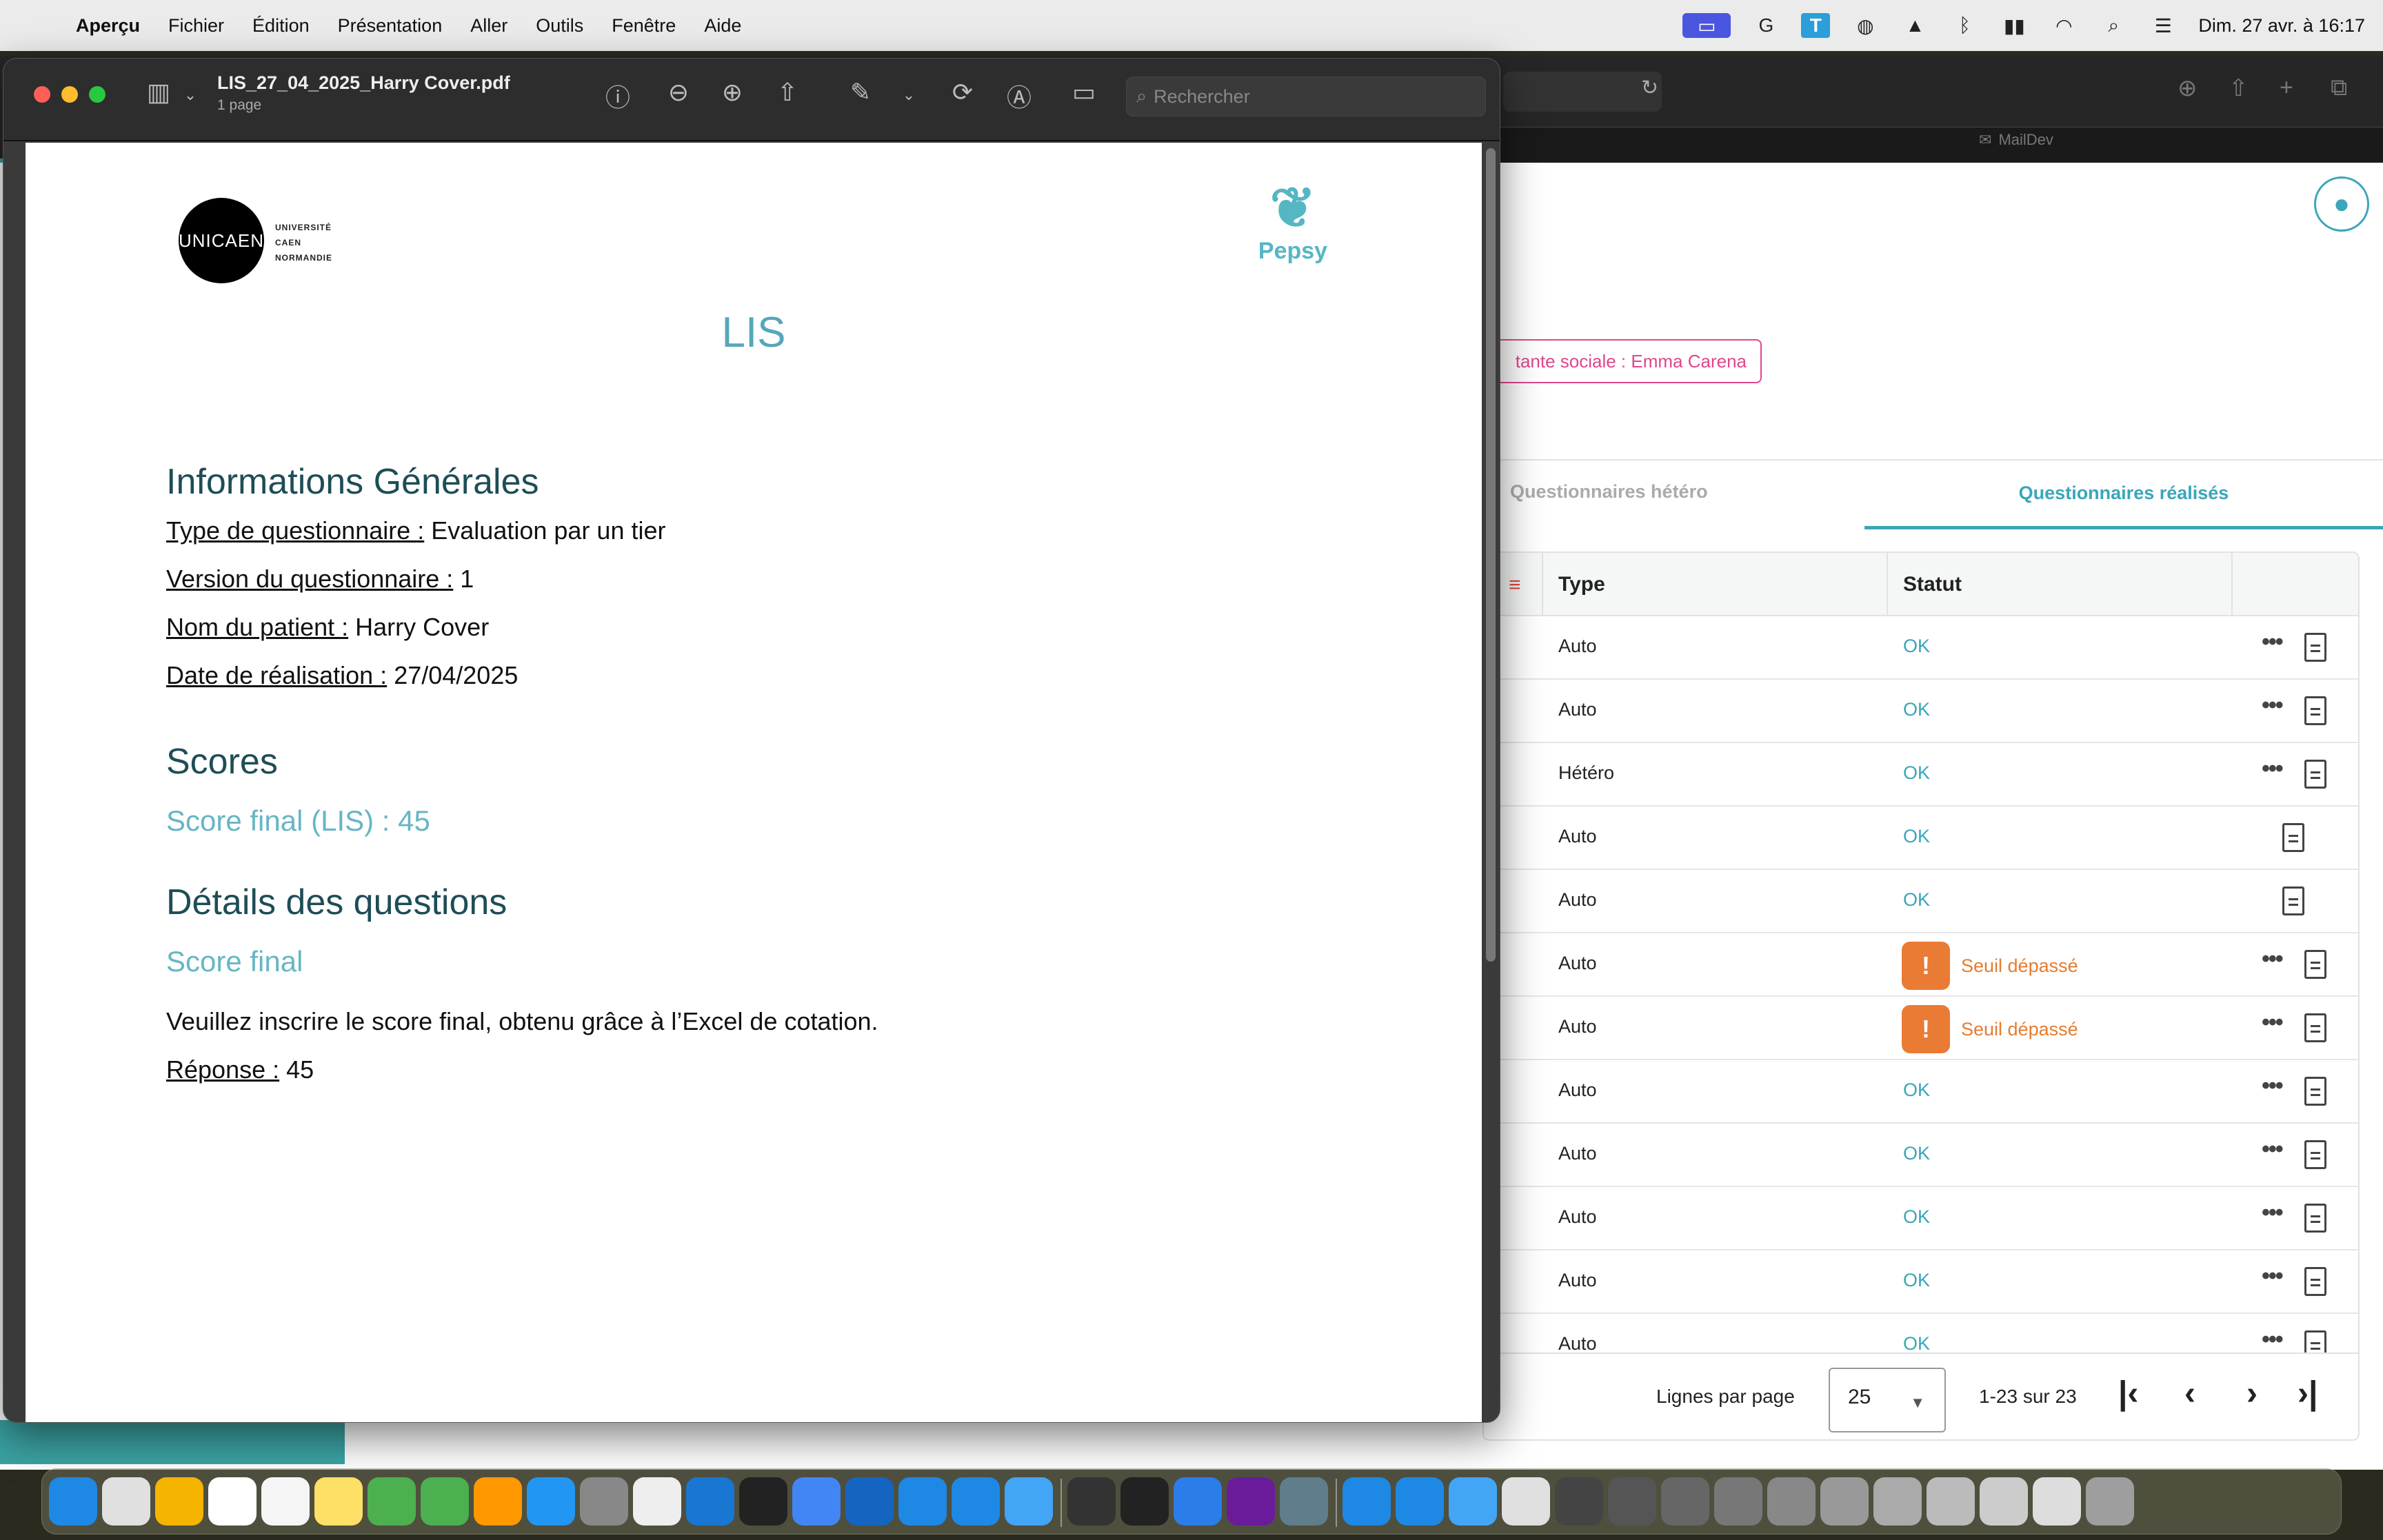 This screenshot has height=1540, width=2383. Describe the element at coordinates (644, 26) in the screenshot. I see `menu-fenetre: Fenêtre` at that location.